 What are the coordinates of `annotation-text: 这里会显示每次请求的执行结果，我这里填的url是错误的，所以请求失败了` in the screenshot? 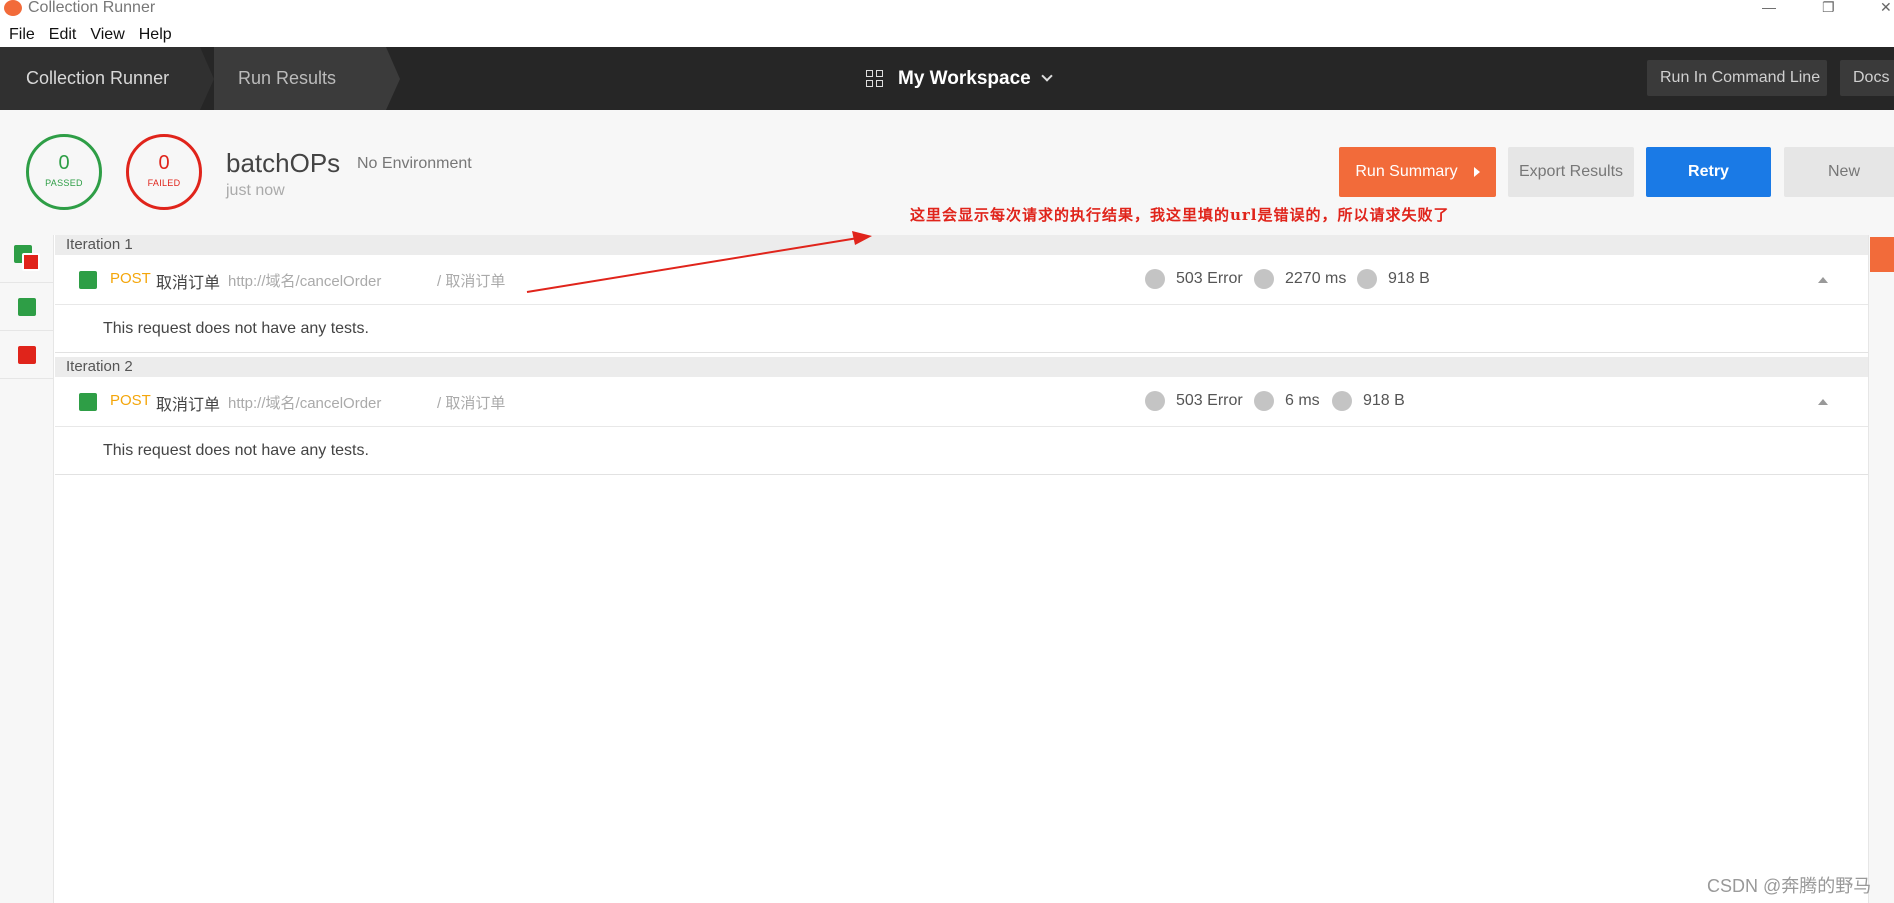 It's located at (1180, 215).